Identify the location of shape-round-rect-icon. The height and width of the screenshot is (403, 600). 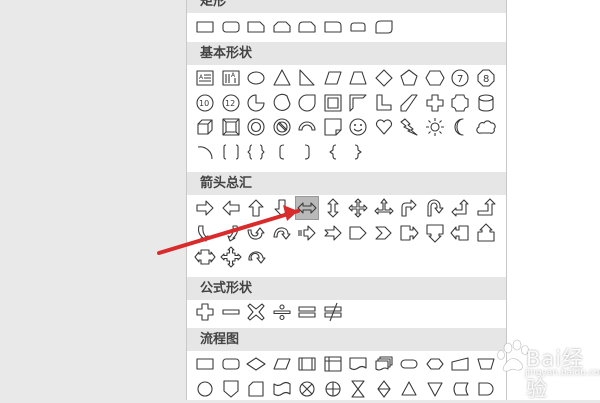
(231, 27).